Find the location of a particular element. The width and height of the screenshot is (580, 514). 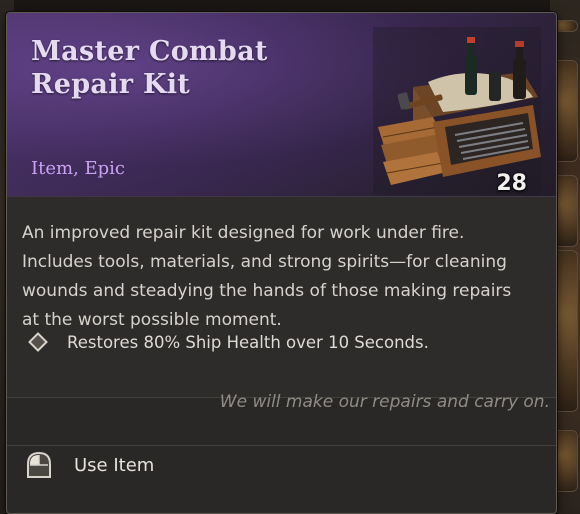

mouse-button-icon is located at coordinates (39, 465).